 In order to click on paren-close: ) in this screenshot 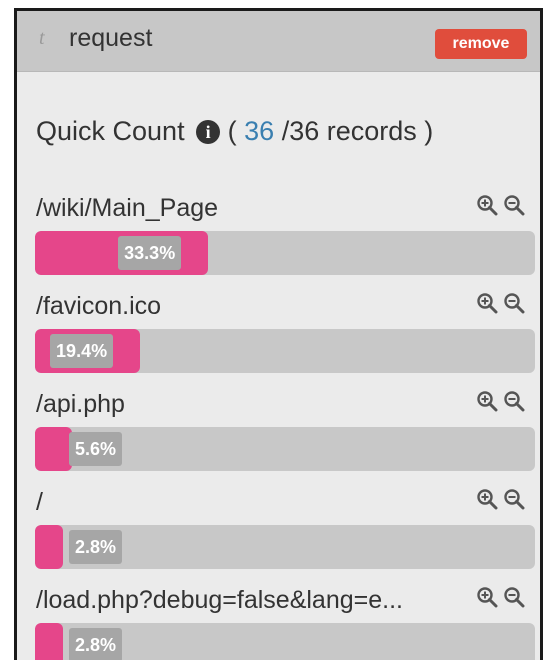, I will do `click(429, 131)`.